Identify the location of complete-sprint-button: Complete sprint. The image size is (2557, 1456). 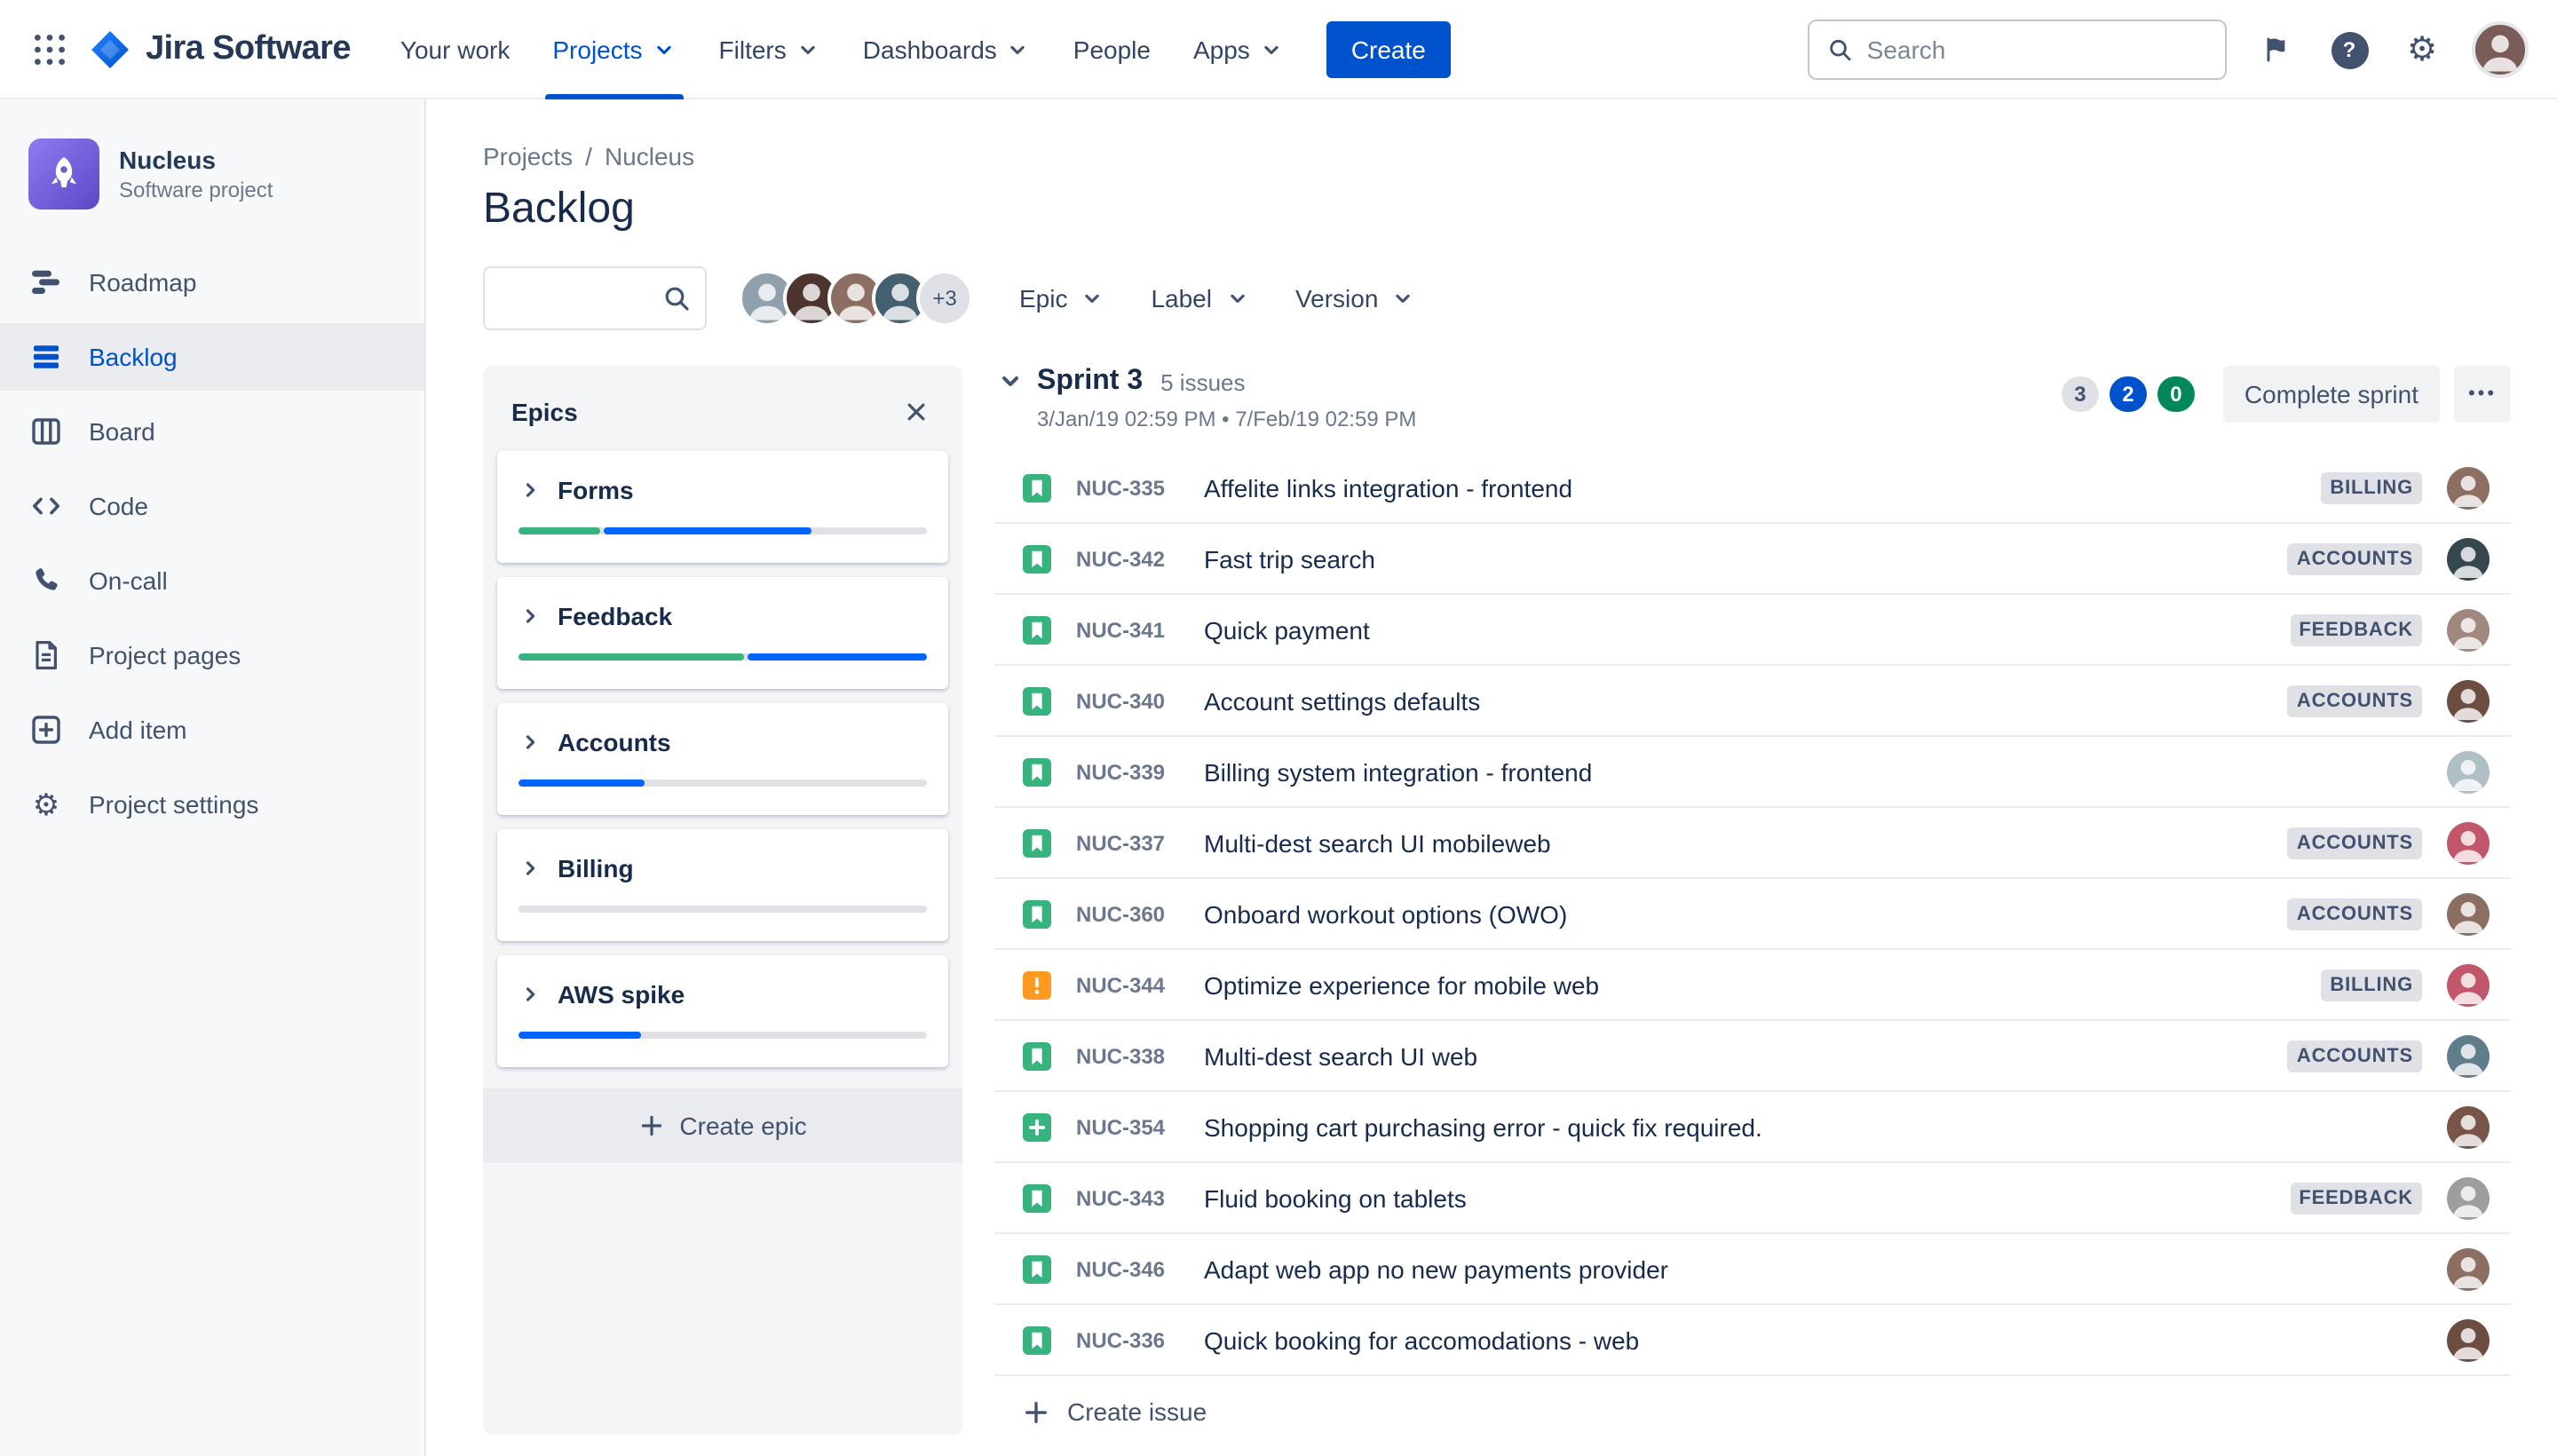
(2331, 394).